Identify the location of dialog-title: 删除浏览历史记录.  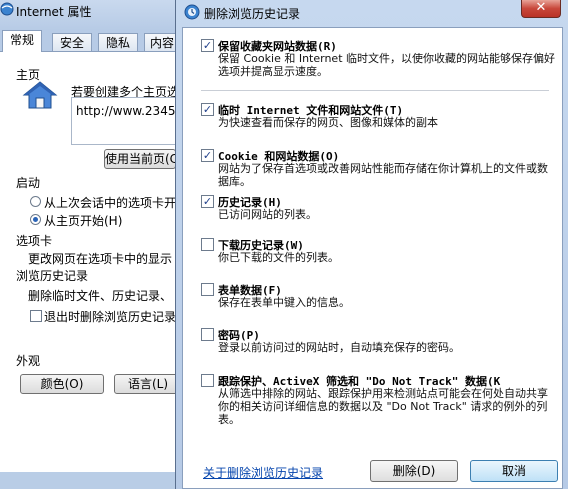
(252, 14).